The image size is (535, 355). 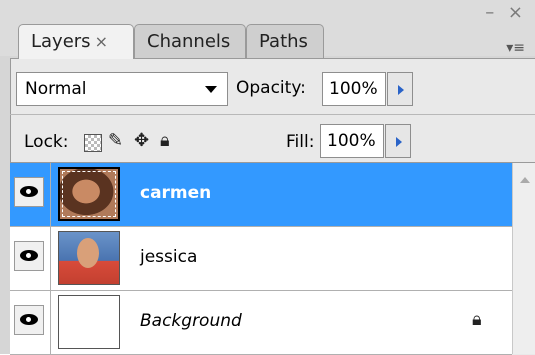 I want to click on tab-layers: Layers ×, so click(x=76, y=41).